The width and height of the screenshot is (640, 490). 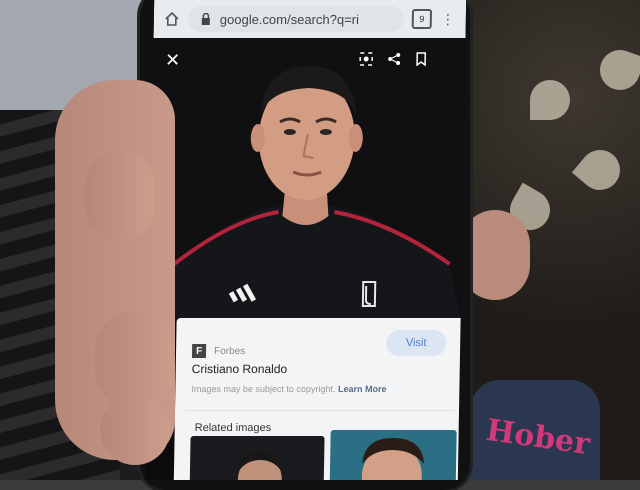 What do you see at coordinates (206, 19) in the screenshot?
I see `lock-icon` at bounding box center [206, 19].